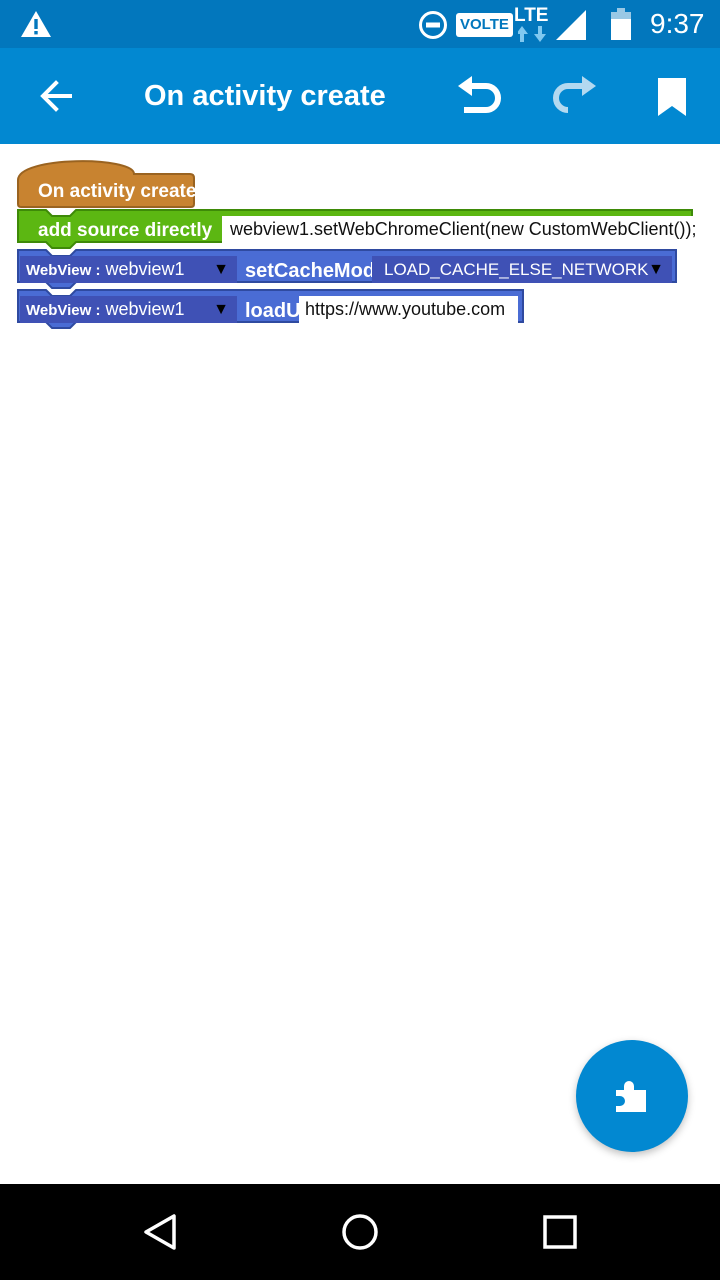 Image resolution: width=720 pixels, height=1280 pixels. What do you see at coordinates (316, 271) in the screenshot?
I see `method-label-setcachemode: setCacheMode` at bounding box center [316, 271].